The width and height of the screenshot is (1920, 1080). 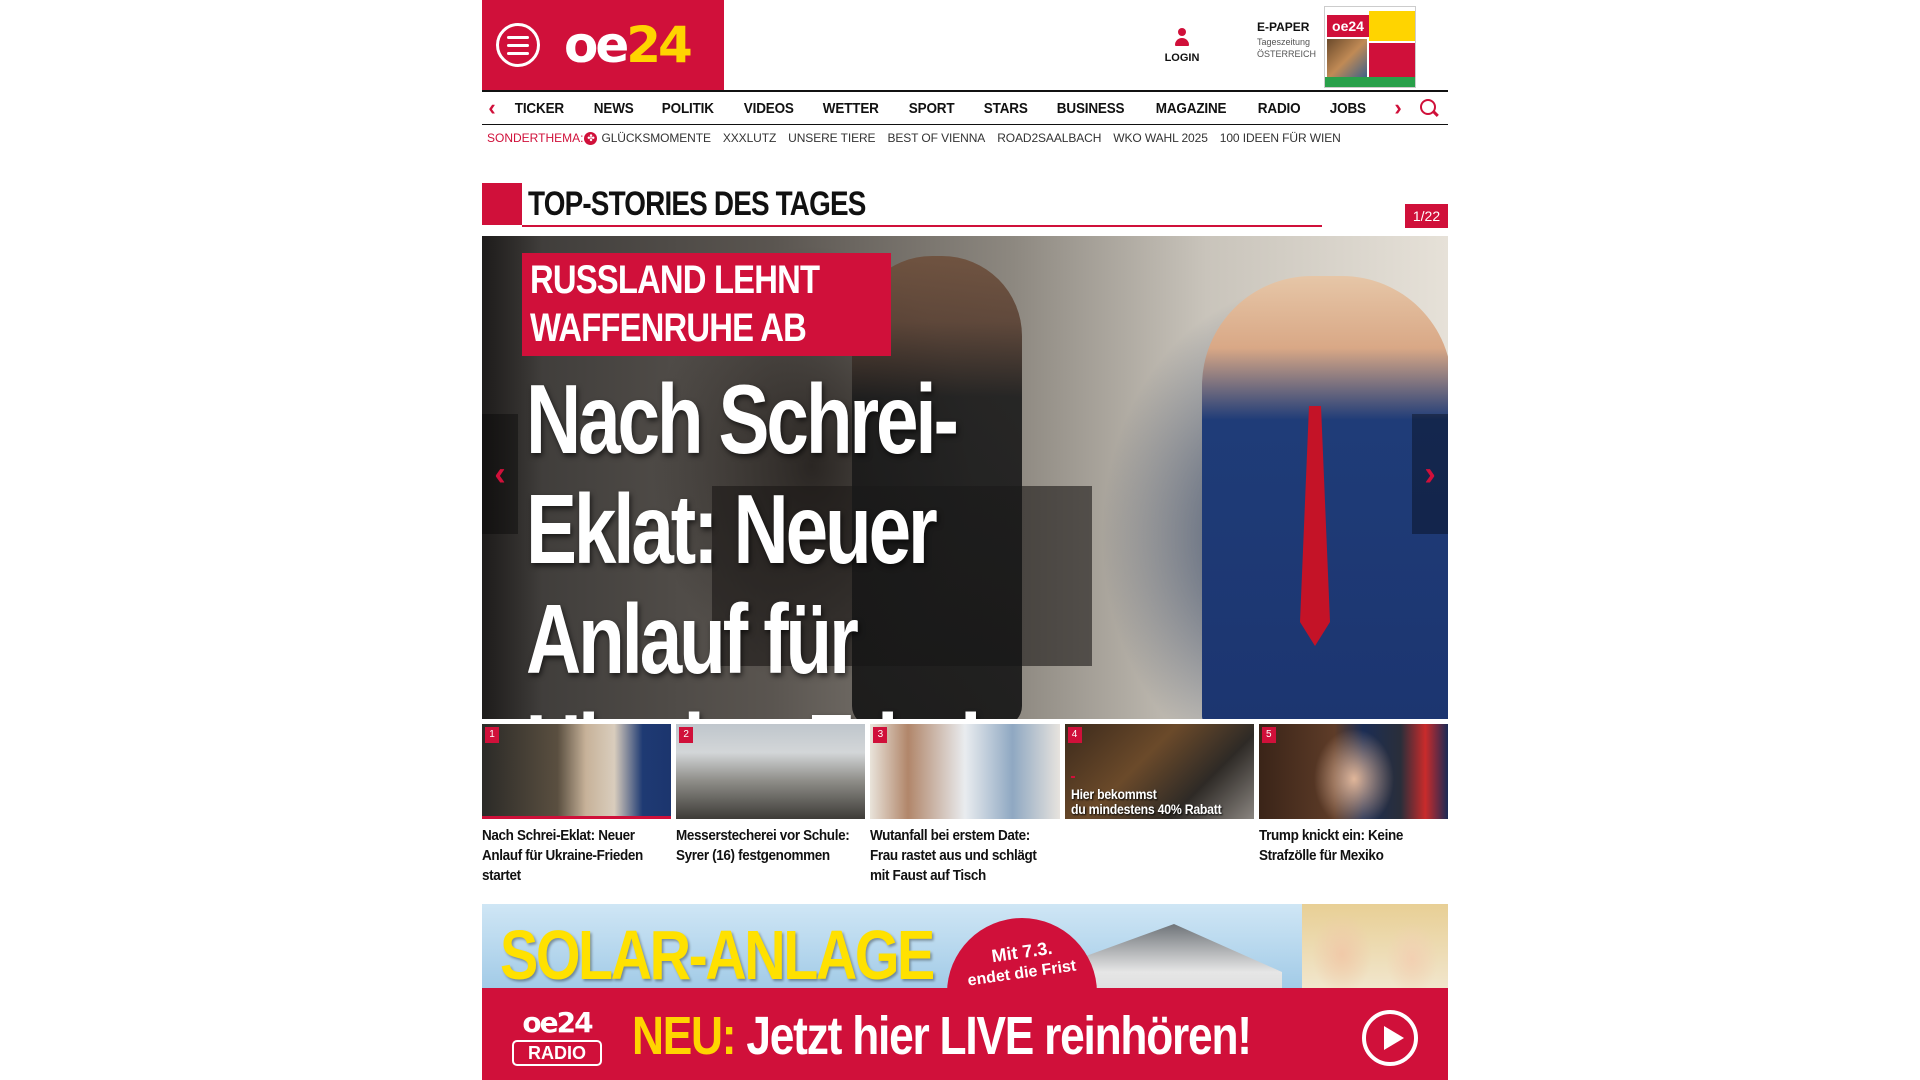 I want to click on thumbnail-image: 4 Hier bekommst du mindestens 40% Rabatt, so click(x=1159, y=771).